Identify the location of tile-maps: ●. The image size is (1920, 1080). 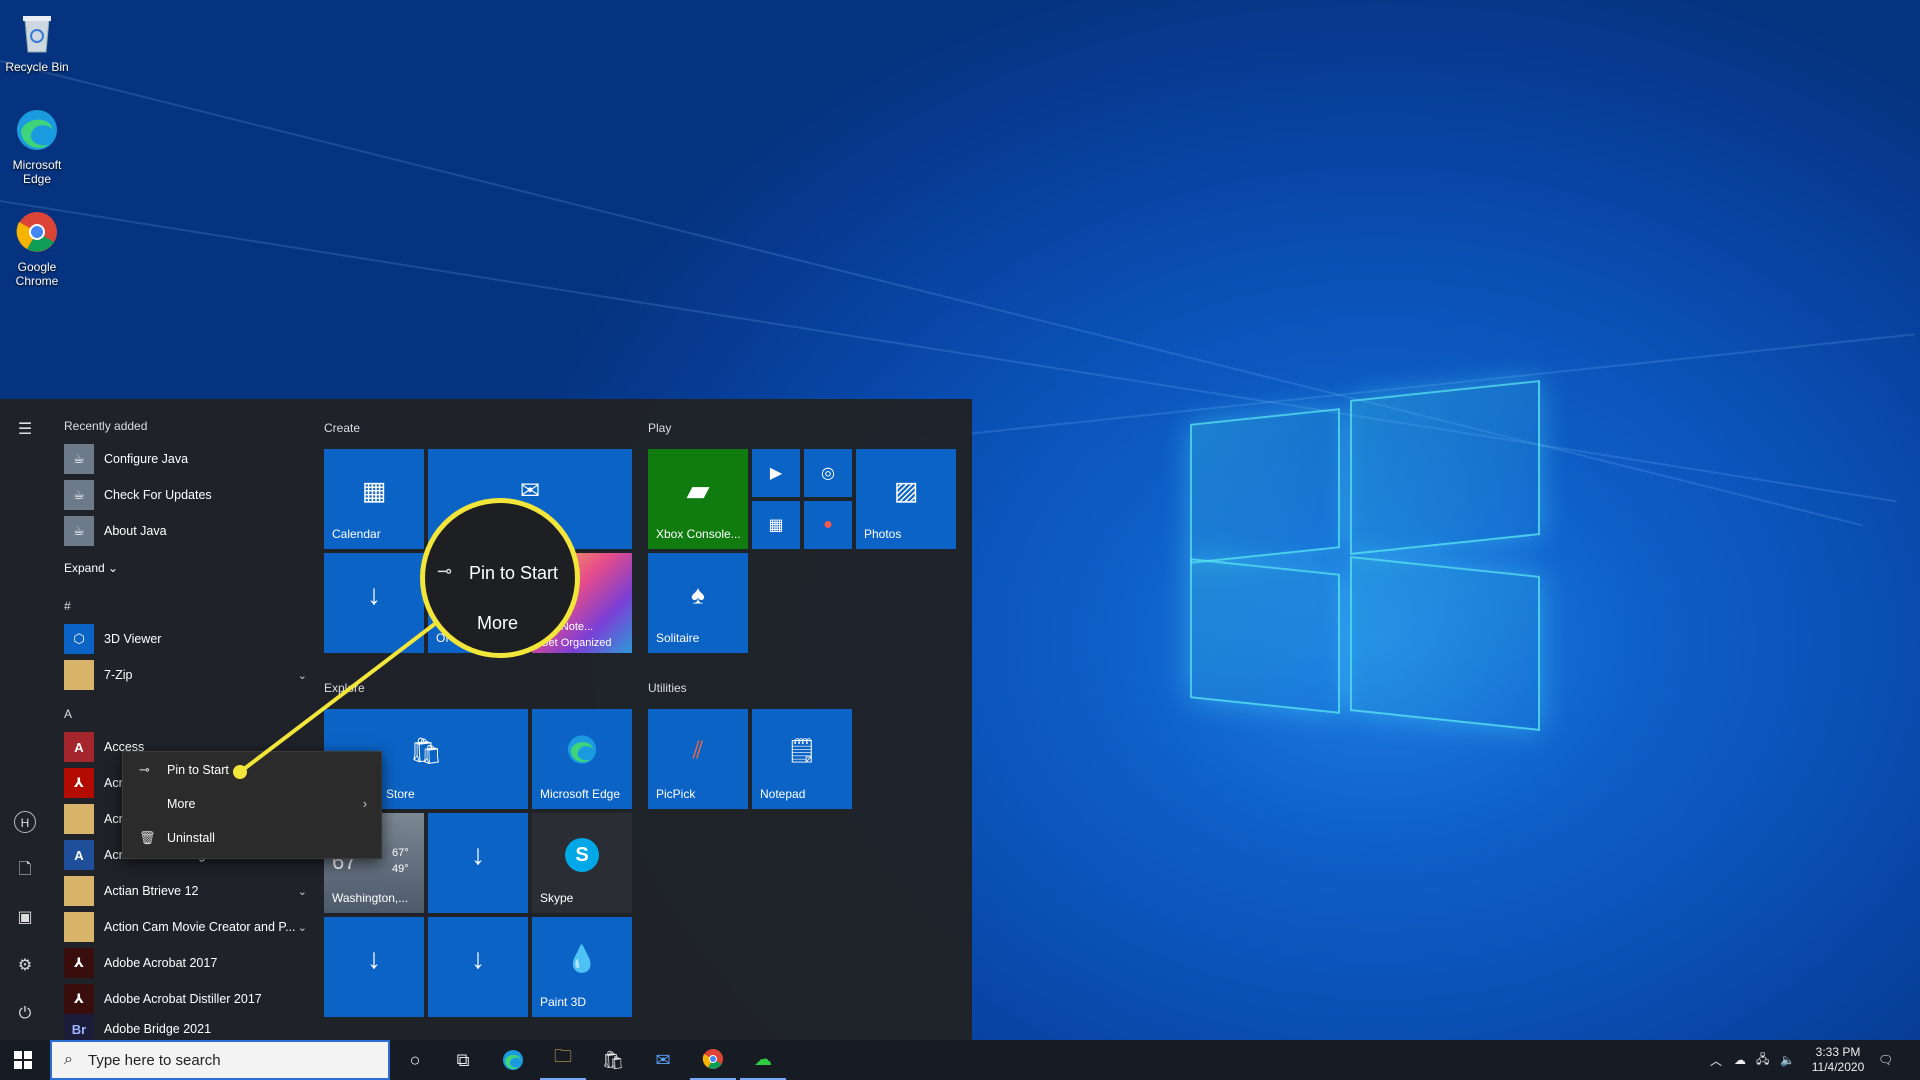
(828, 525).